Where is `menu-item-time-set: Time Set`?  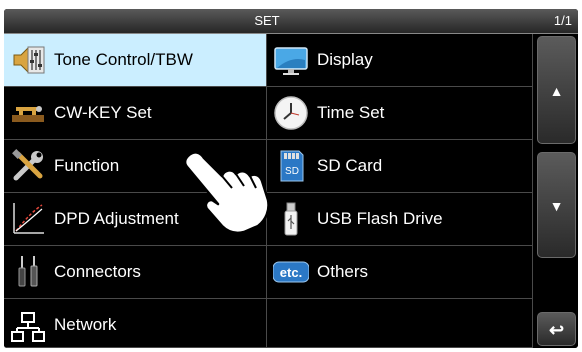 menu-item-time-set: Time Set is located at coordinates (400, 113).